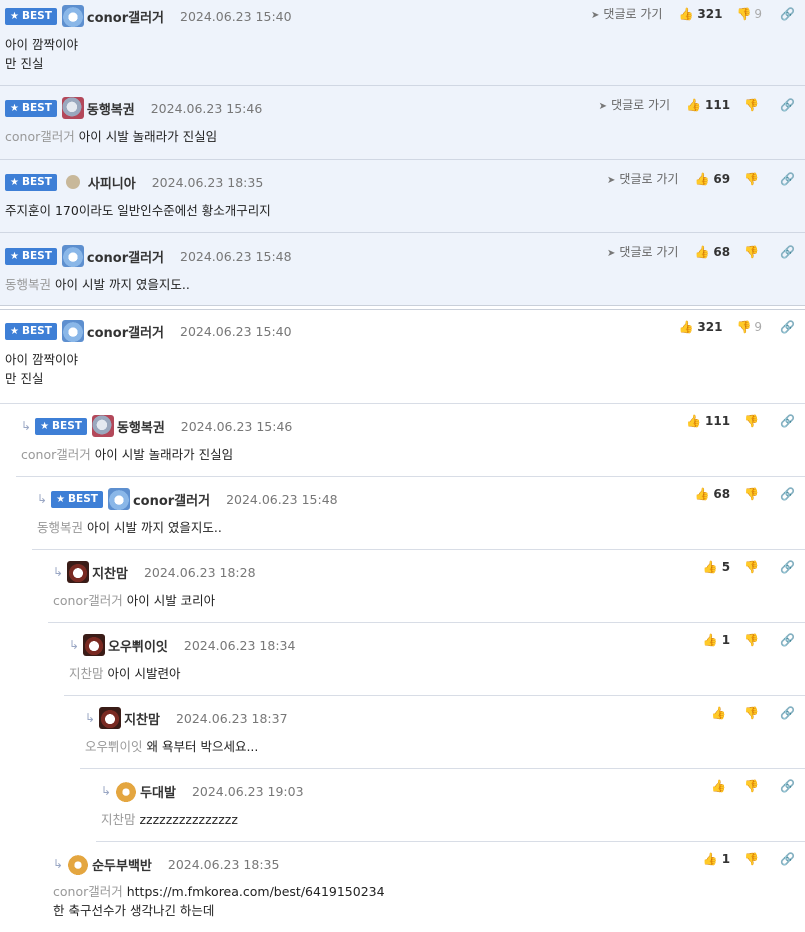 This screenshot has height=932, width=805. What do you see at coordinates (138, 645) in the screenshot?
I see `author-name: 오우쀠이잇` at bounding box center [138, 645].